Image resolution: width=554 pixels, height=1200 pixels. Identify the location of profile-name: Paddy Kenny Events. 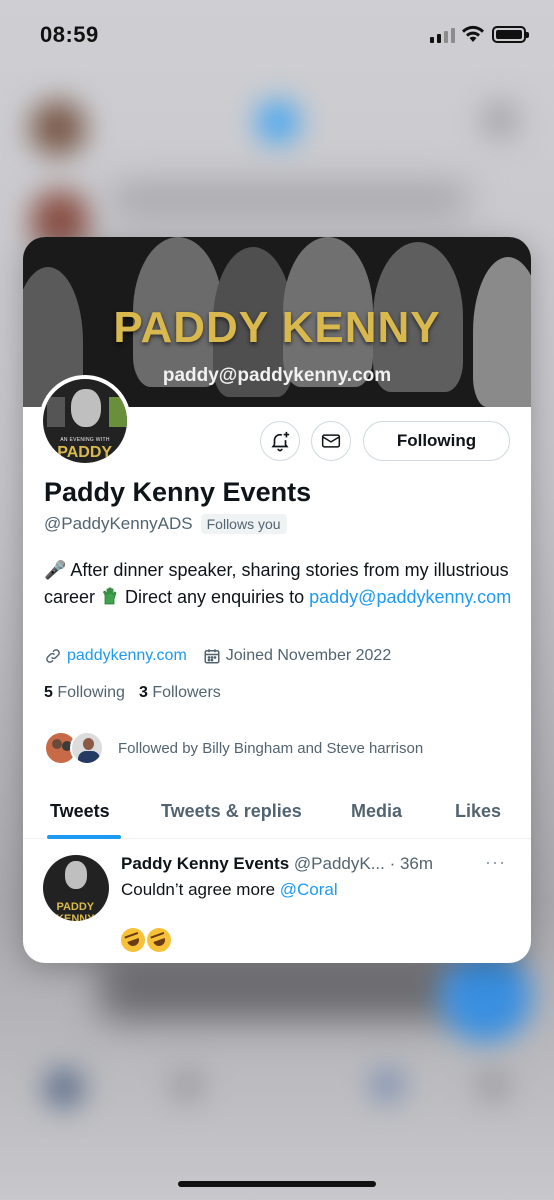
(177, 492).